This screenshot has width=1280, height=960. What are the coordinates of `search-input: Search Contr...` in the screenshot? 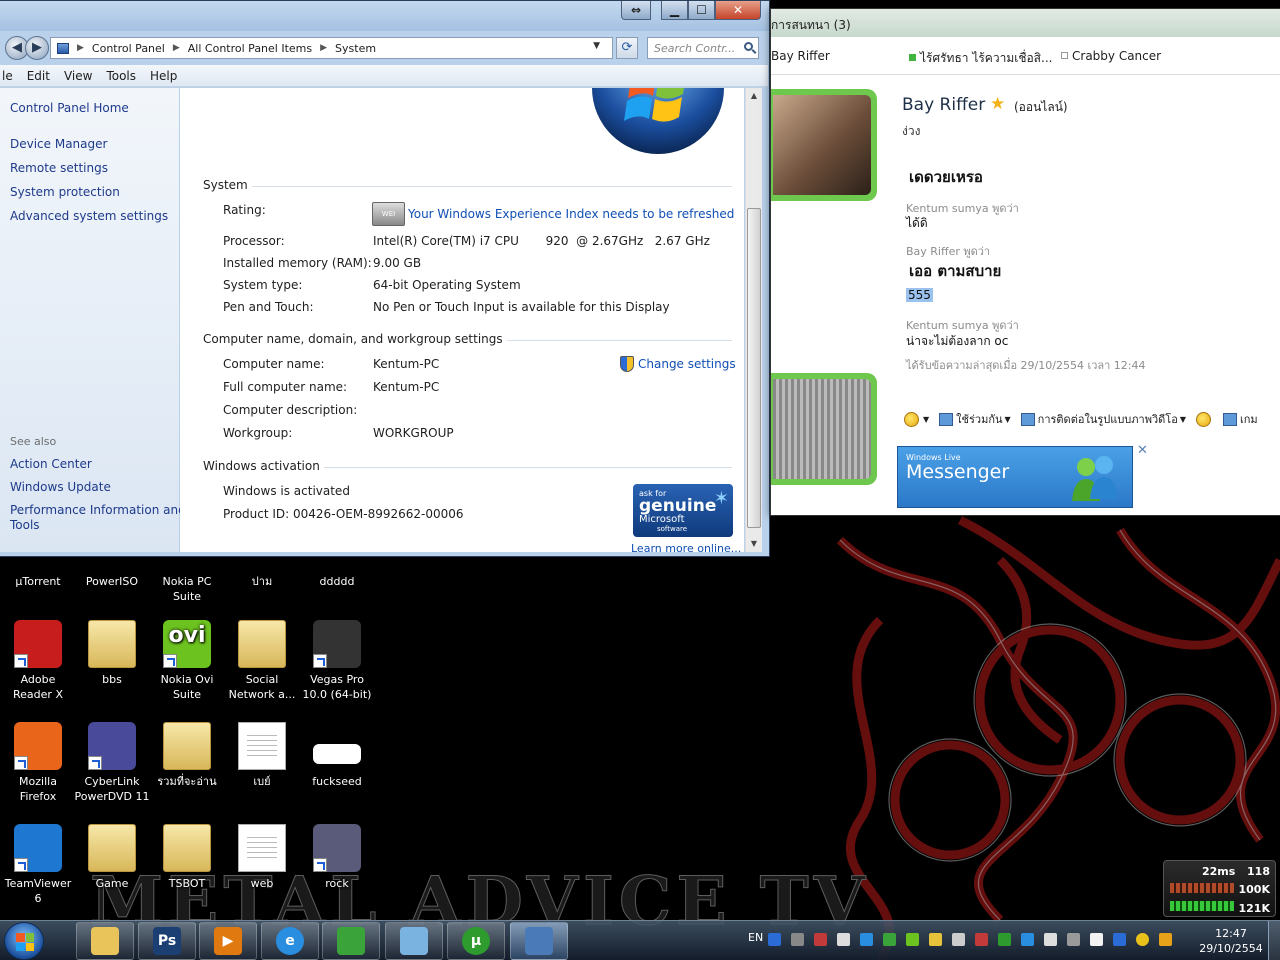 It's located at (703, 48).